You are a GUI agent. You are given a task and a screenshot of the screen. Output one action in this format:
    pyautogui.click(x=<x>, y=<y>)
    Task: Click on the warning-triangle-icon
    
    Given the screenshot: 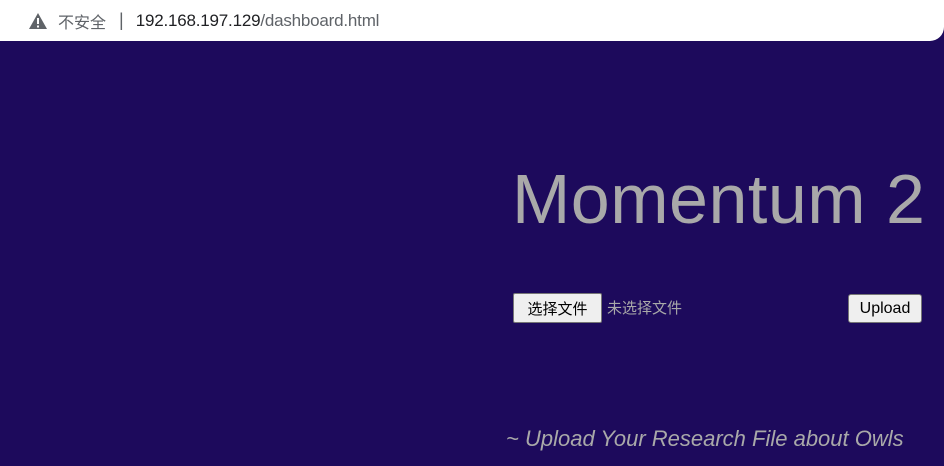 What is the action you would take?
    pyautogui.click(x=38, y=21)
    